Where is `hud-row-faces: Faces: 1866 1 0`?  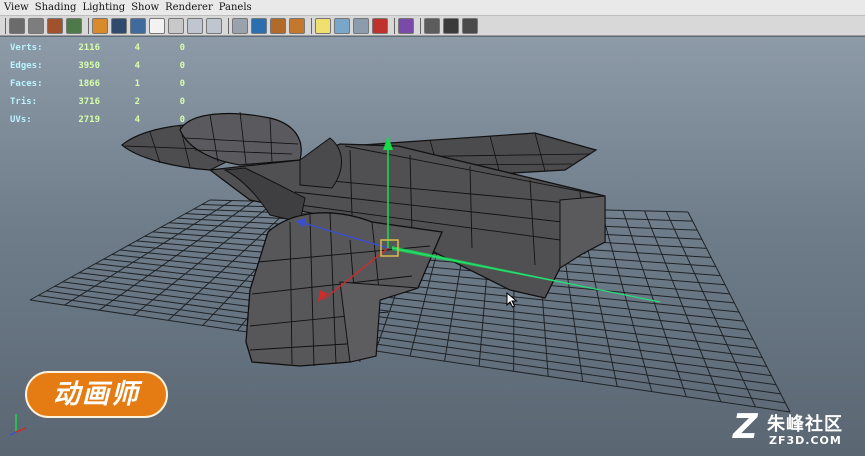
hud-row-faces: Faces: 1866 1 0 is located at coordinates (97, 84).